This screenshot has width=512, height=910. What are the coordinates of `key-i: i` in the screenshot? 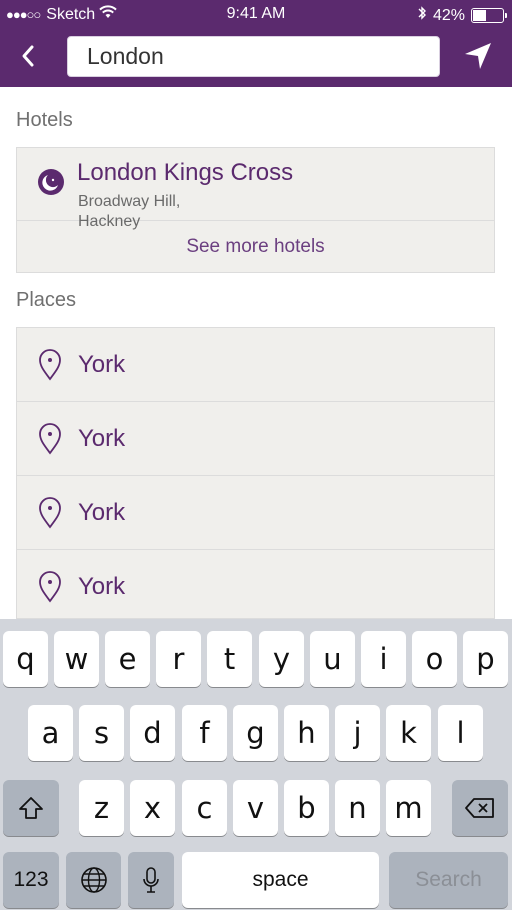 It's located at (383, 659).